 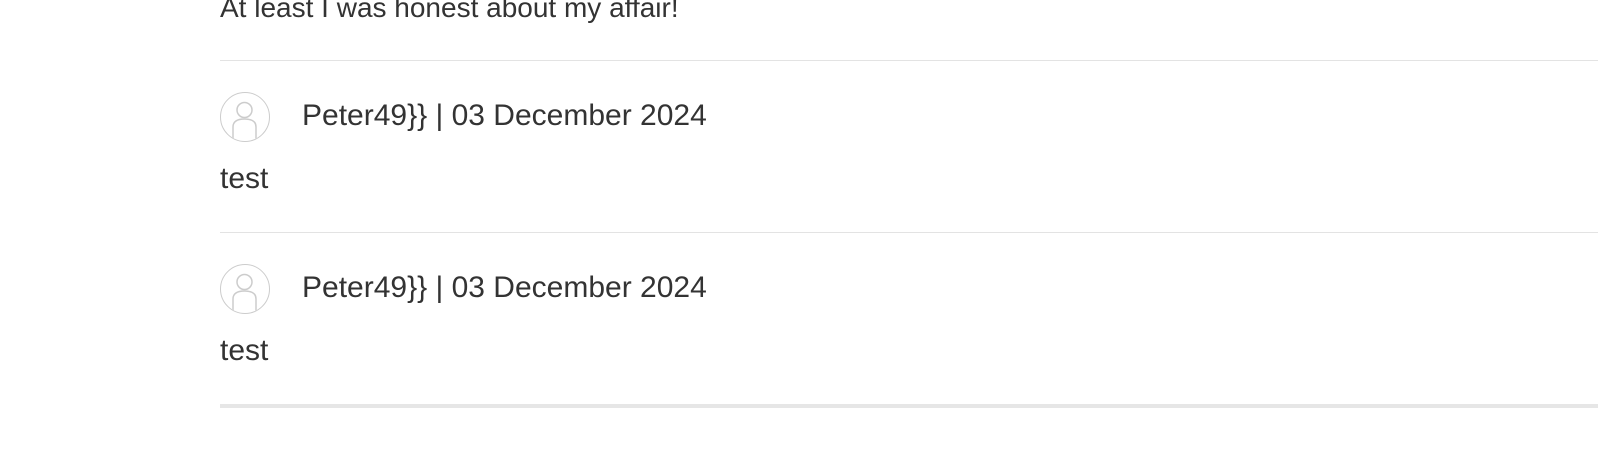 What do you see at coordinates (909, 406) in the screenshot?
I see `comments-end-divider` at bounding box center [909, 406].